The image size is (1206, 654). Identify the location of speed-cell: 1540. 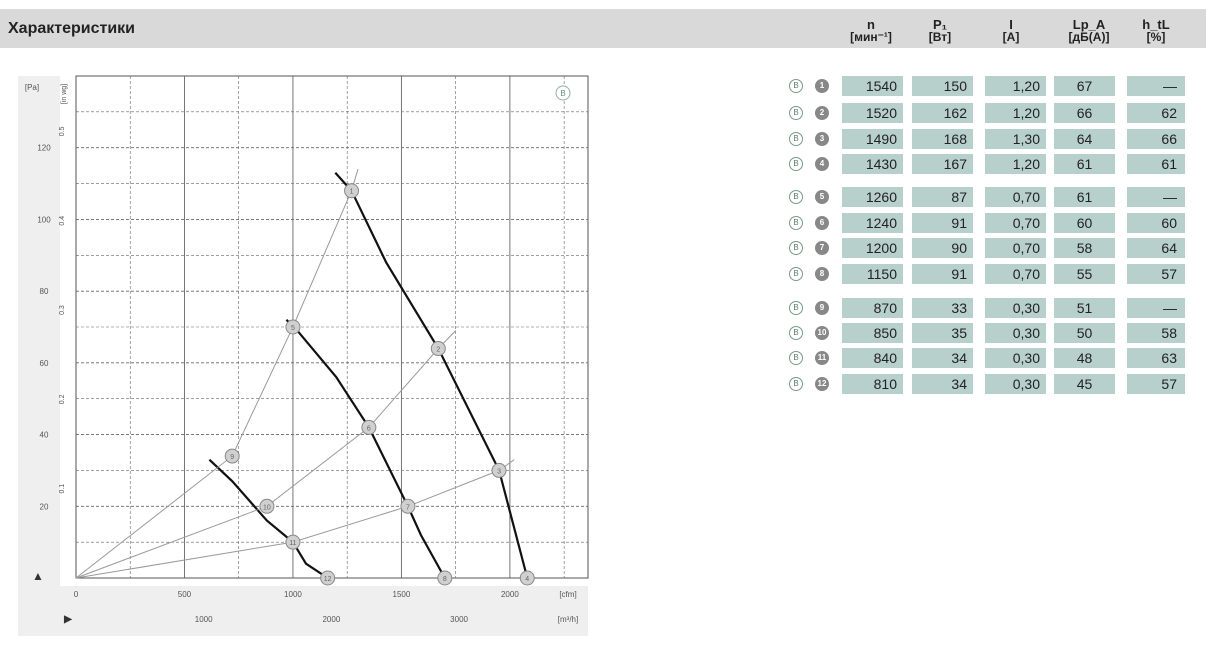
(872, 86).